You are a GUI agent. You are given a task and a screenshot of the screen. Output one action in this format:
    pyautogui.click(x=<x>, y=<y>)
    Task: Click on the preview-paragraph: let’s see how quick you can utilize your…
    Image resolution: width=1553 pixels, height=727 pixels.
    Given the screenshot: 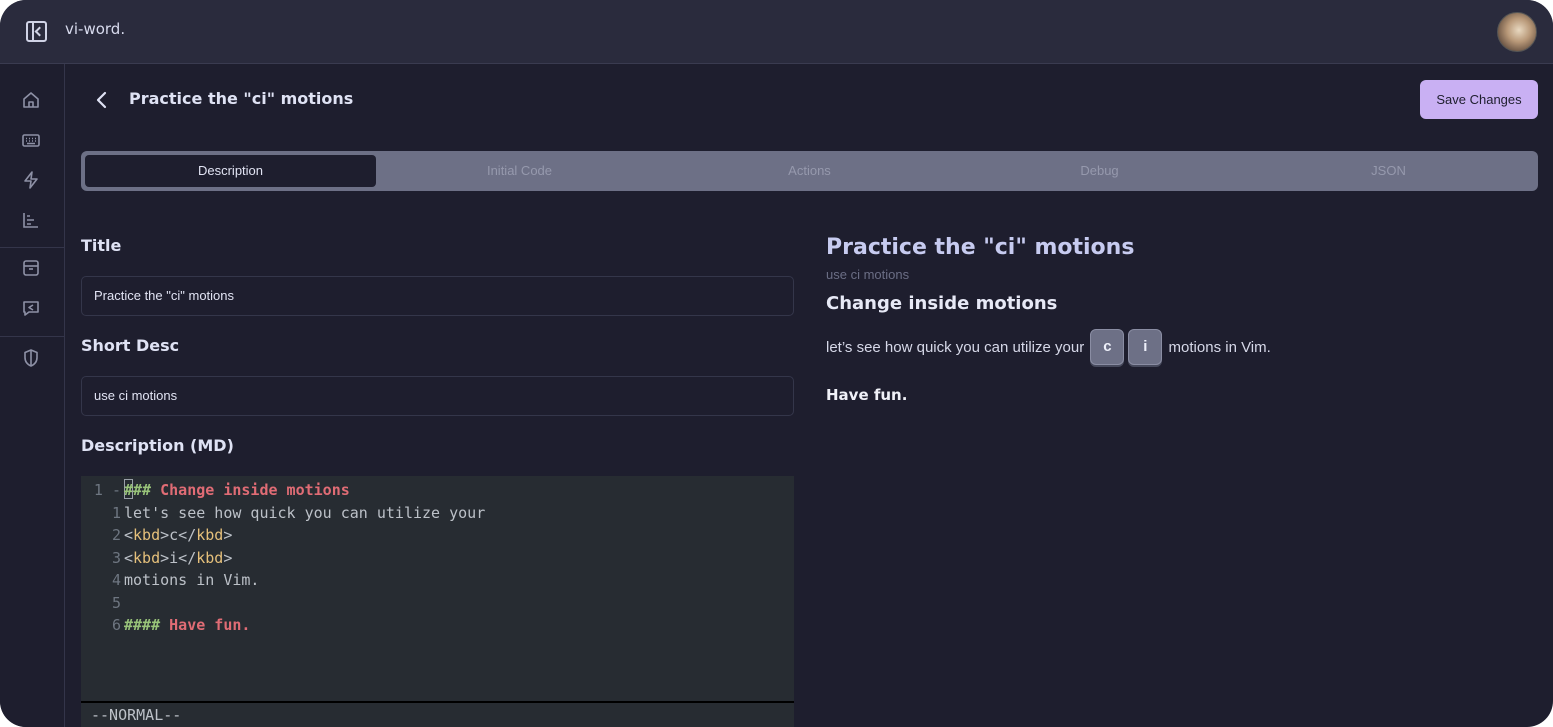 What is the action you would take?
    pyautogui.click(x=1048, y=347)
    